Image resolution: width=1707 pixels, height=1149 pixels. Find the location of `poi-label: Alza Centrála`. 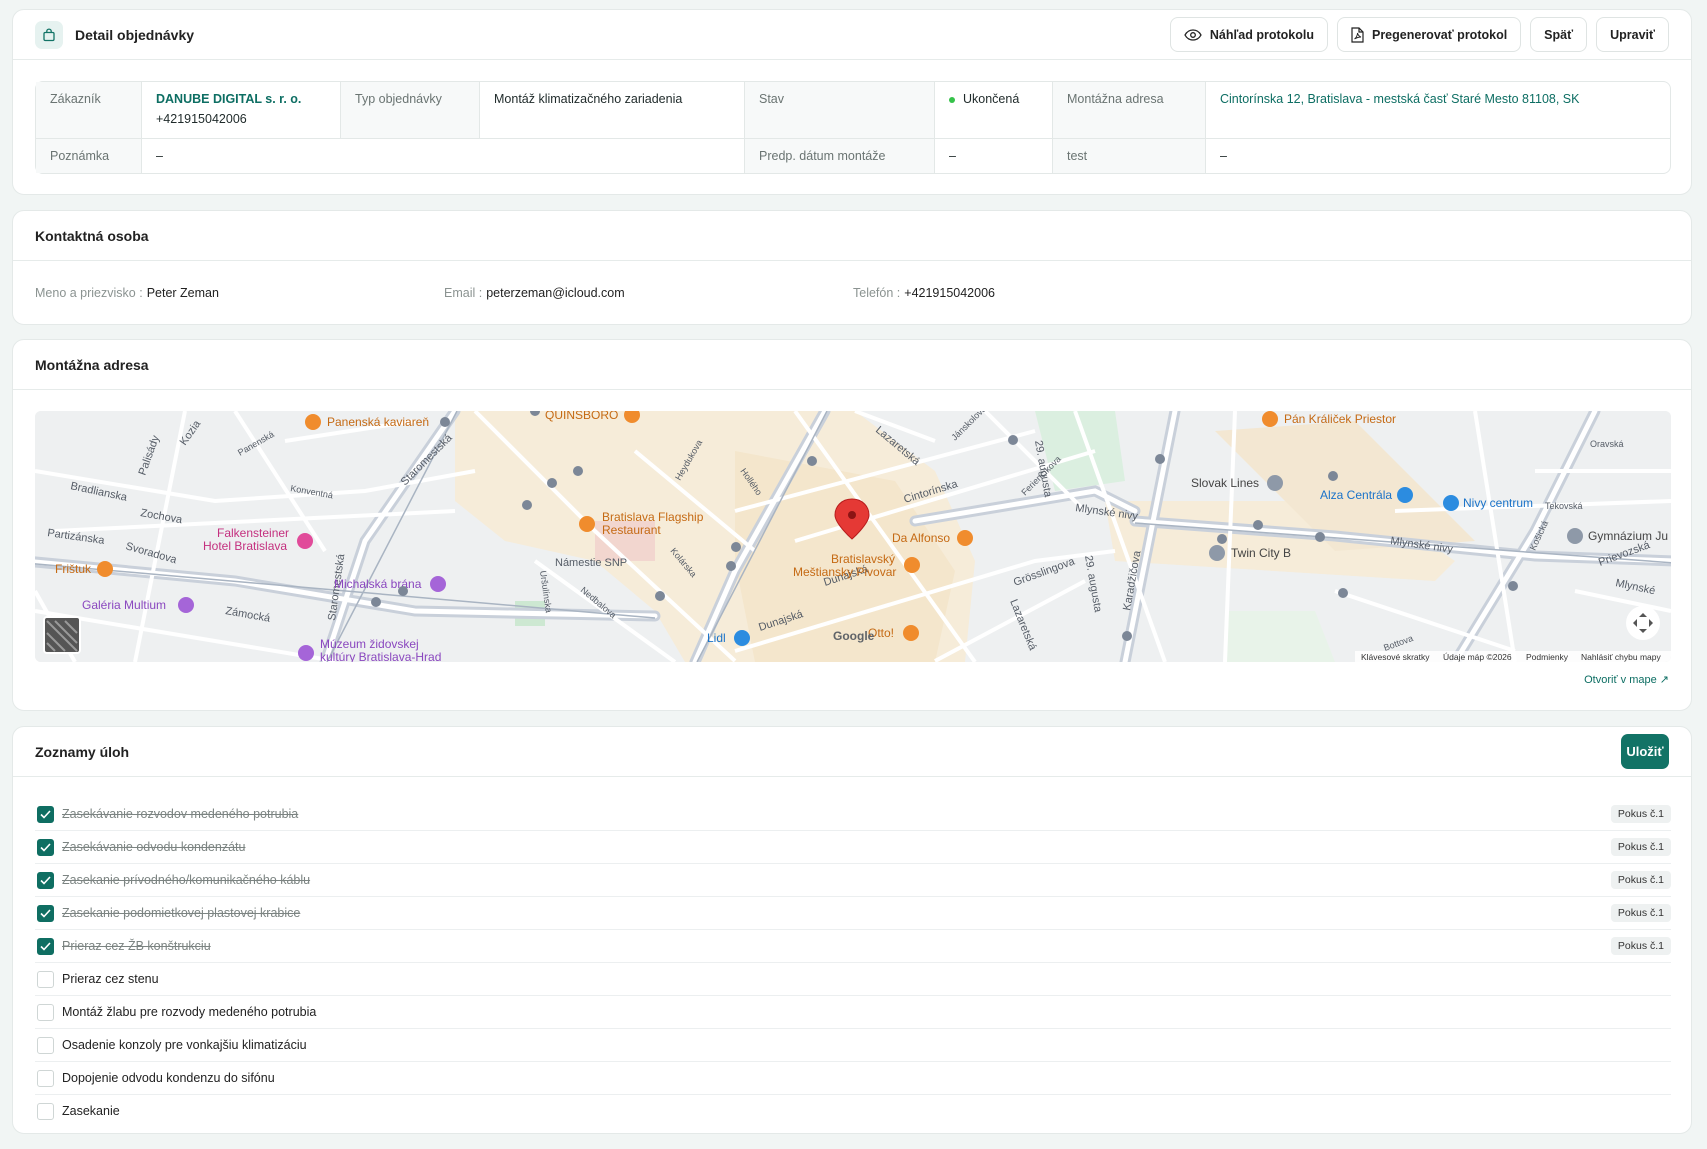

poi-label: Alza Centrála is located at coordinates (1356, 495).